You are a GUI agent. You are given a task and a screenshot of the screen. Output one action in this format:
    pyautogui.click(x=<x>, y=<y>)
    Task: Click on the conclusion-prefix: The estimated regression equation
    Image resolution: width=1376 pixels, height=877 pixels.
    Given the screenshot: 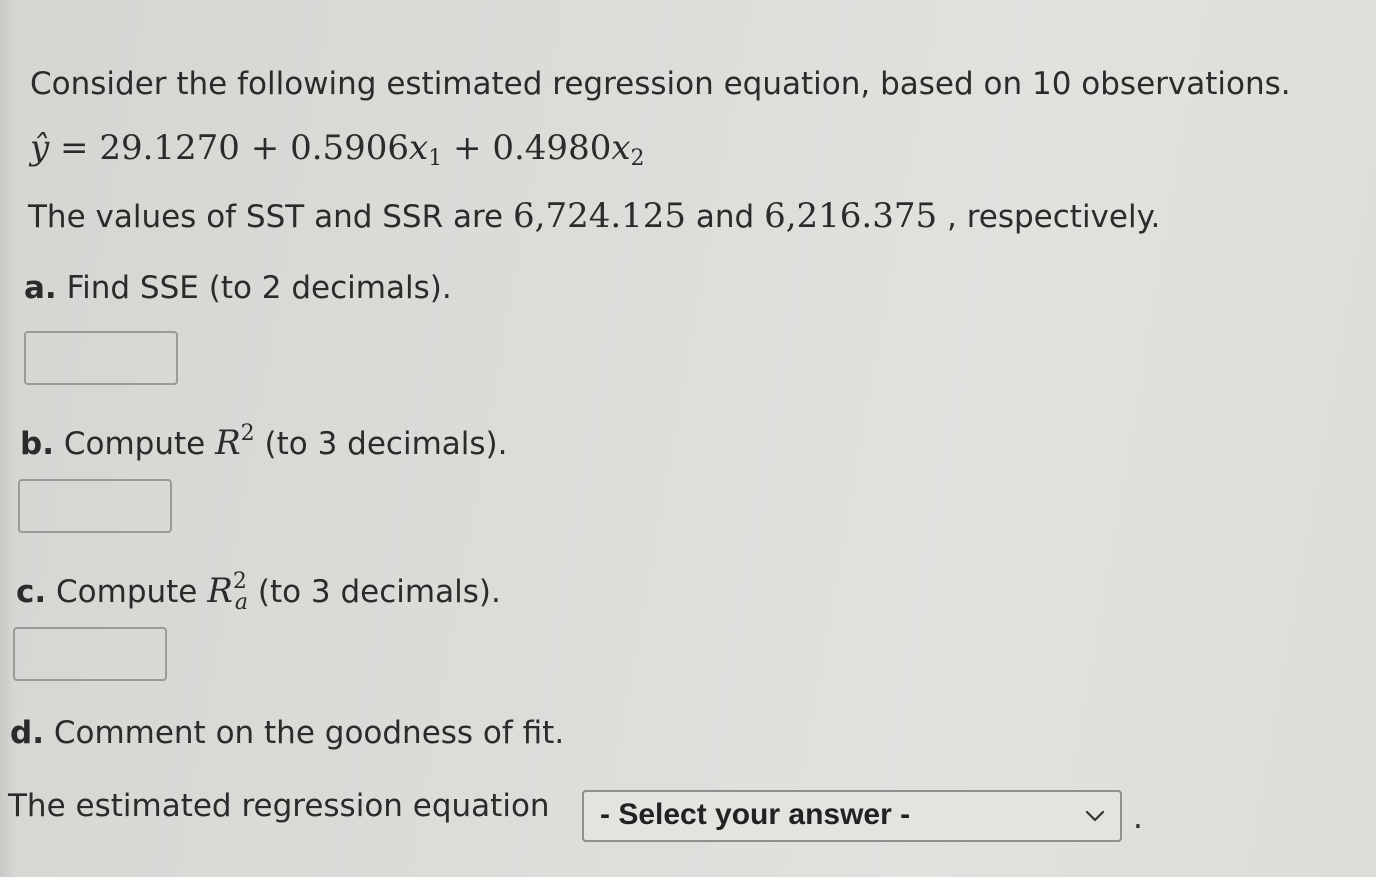 What is the action you would take?
    pyautogui.click(x=279, y=806)
    